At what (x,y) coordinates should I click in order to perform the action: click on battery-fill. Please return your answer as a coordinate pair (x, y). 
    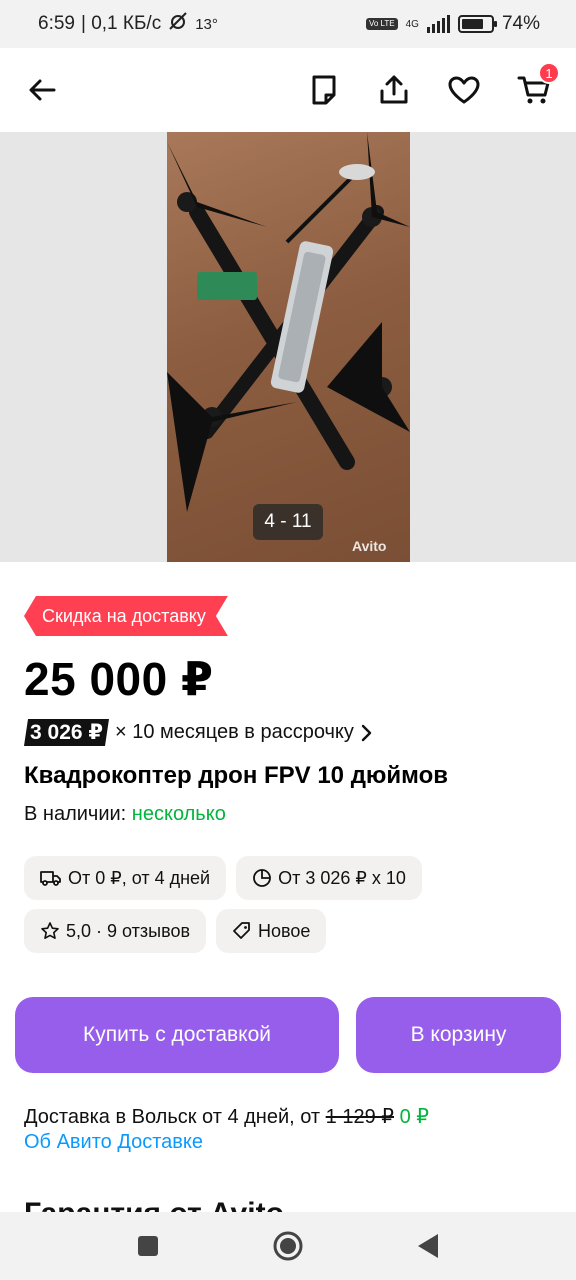
    Looking at the image, I should click on (472, 24).